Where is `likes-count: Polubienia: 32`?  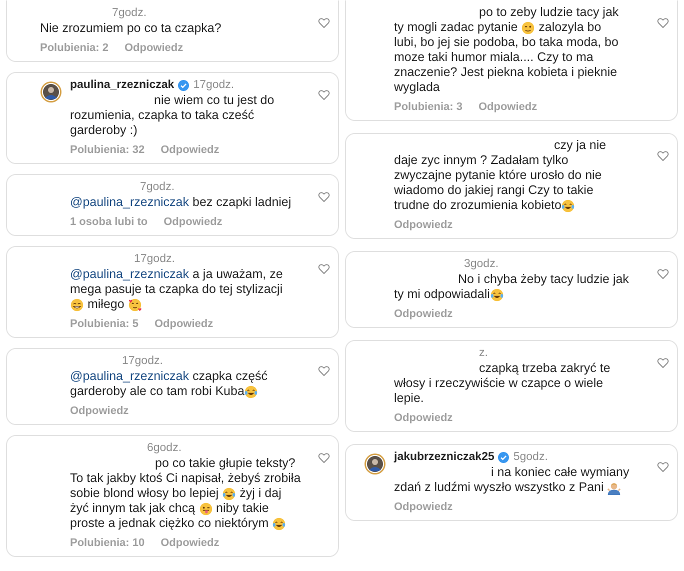
likes-count: Polubienia: 32 is located at coordinates (107, 150).